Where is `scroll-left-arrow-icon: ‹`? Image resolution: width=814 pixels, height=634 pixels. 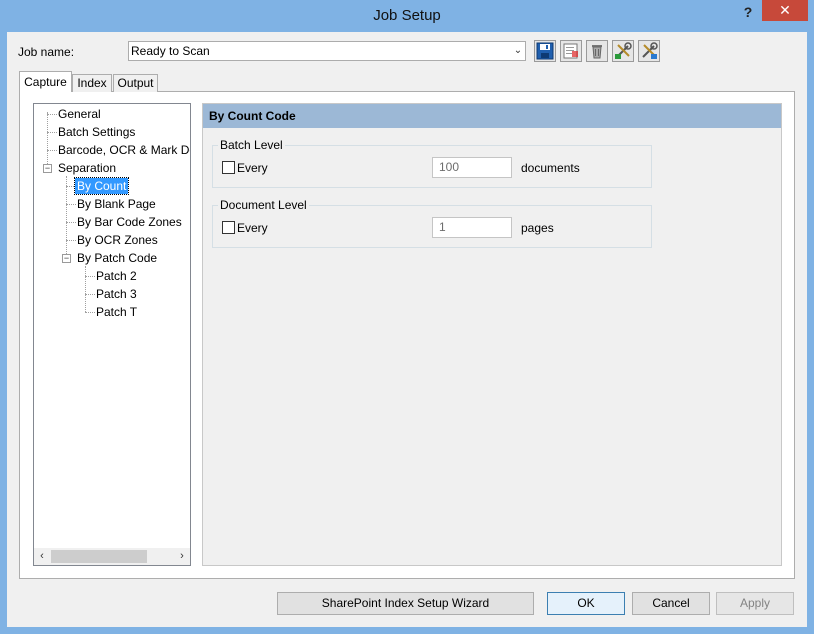 scroll-left-arrow-icon: ‹ is located at coordinates (42, 556).